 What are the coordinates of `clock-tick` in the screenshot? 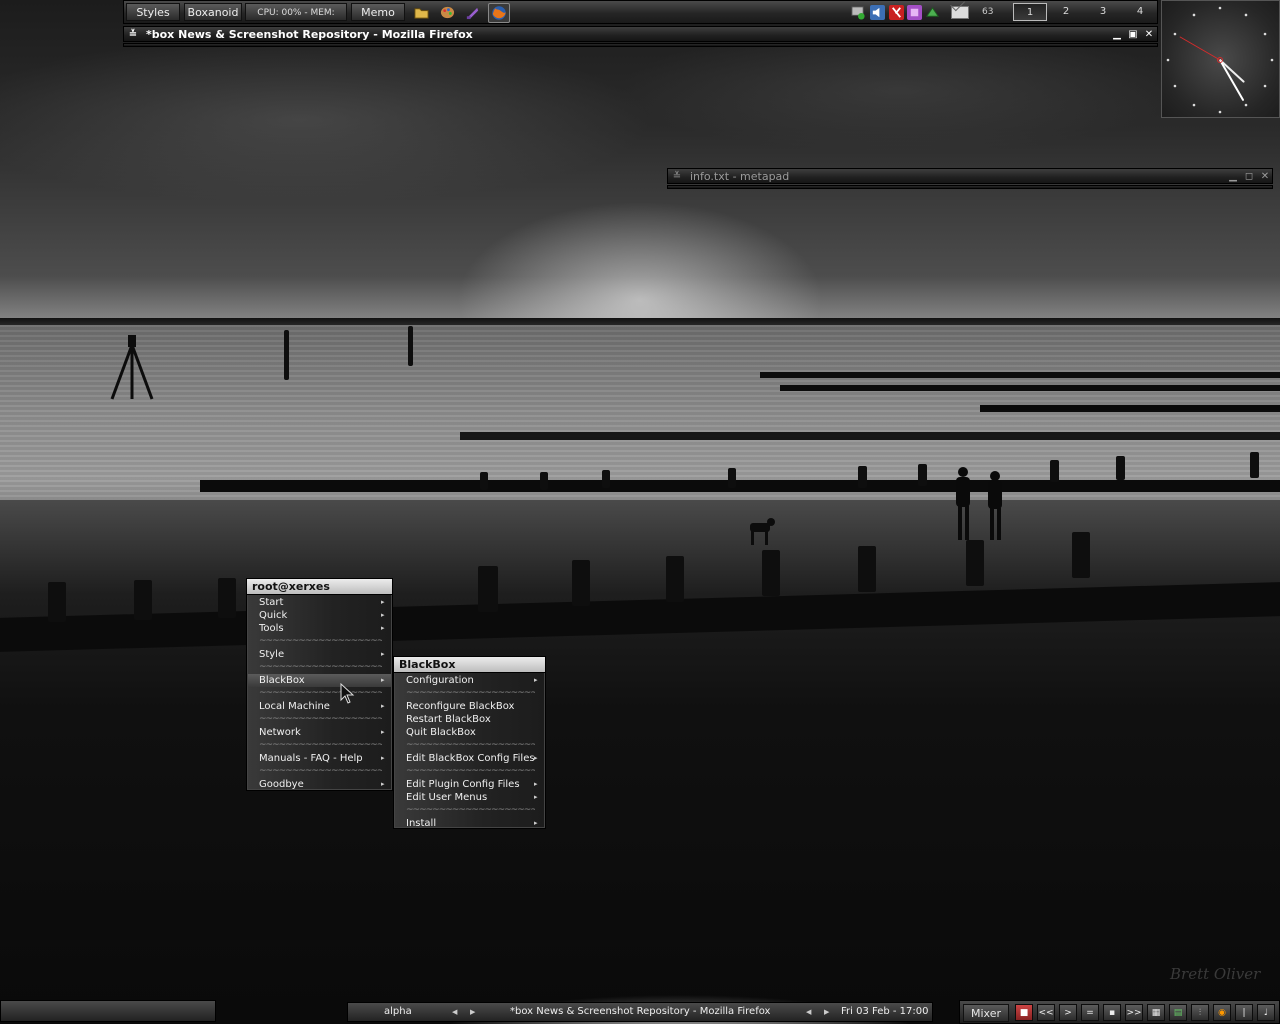 It's located at (1272, 60).